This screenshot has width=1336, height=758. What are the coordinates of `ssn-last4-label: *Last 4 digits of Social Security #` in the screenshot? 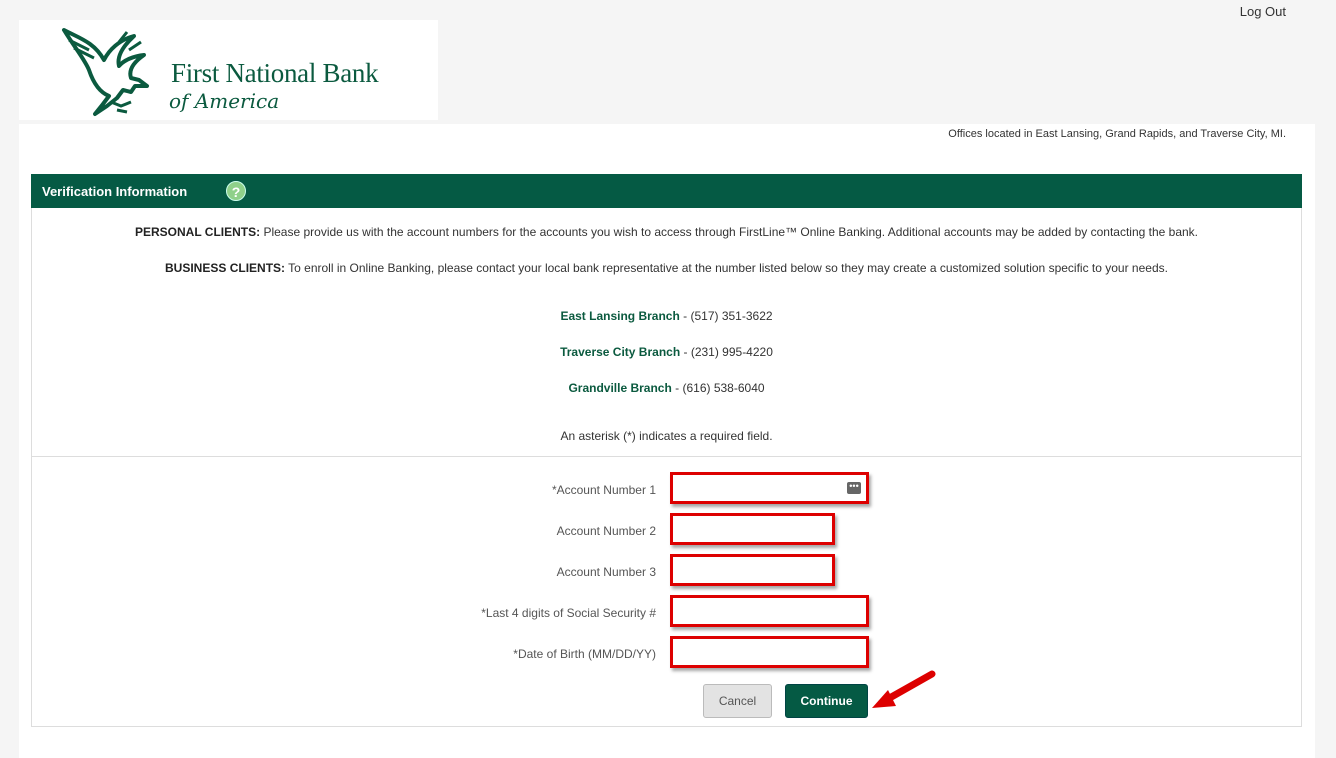 It's located at (568, 613).